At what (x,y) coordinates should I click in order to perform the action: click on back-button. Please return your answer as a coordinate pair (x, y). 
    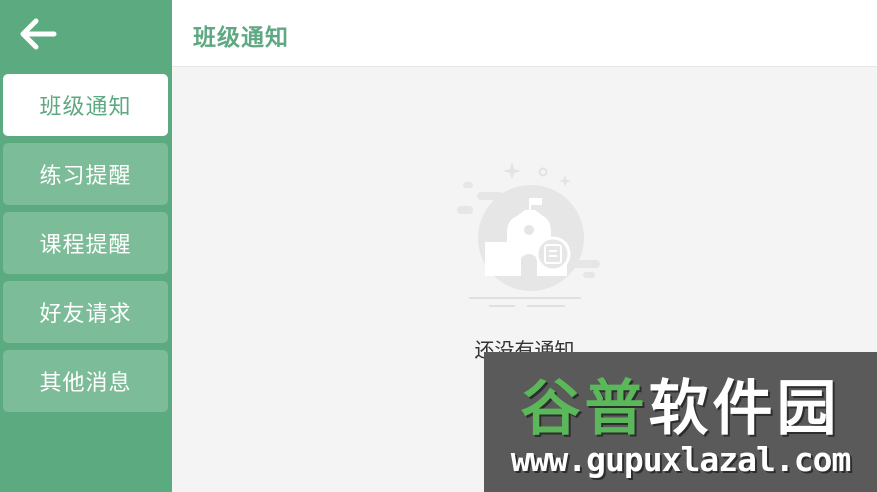
    Looking at the image, I should click on (38, 34).